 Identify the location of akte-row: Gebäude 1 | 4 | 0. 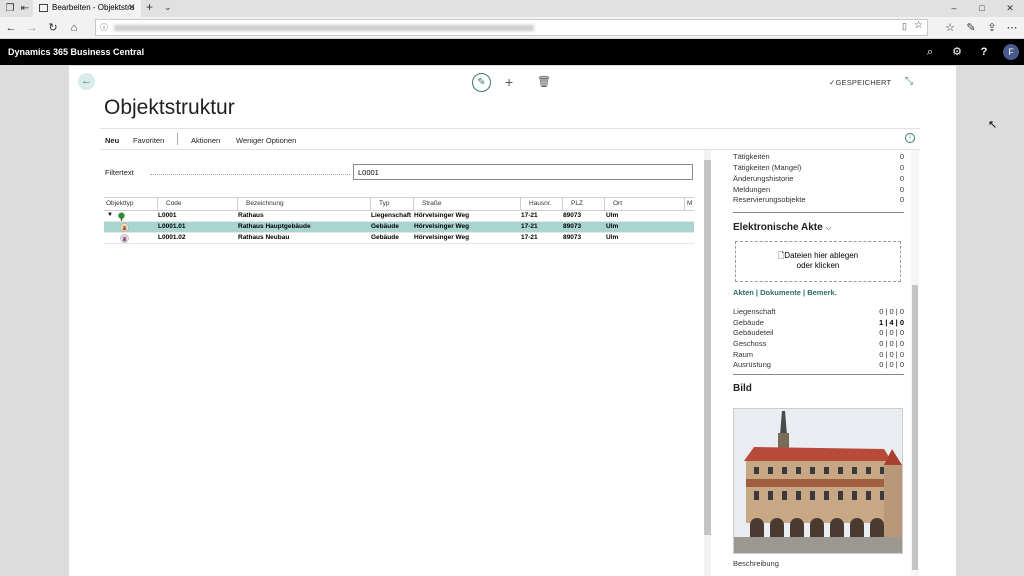
(818, 322).